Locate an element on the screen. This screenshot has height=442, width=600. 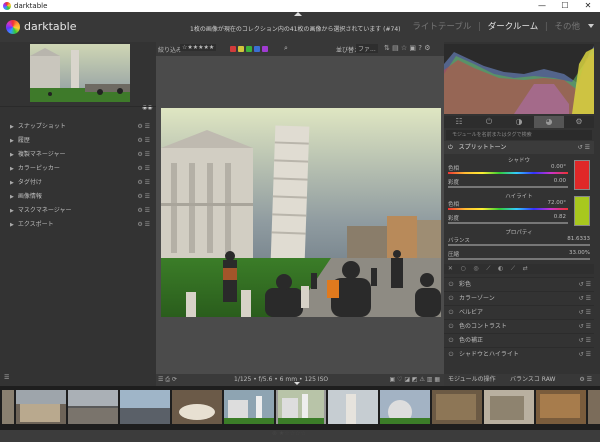
view-other: その他 is located at coordinates (567, 27).